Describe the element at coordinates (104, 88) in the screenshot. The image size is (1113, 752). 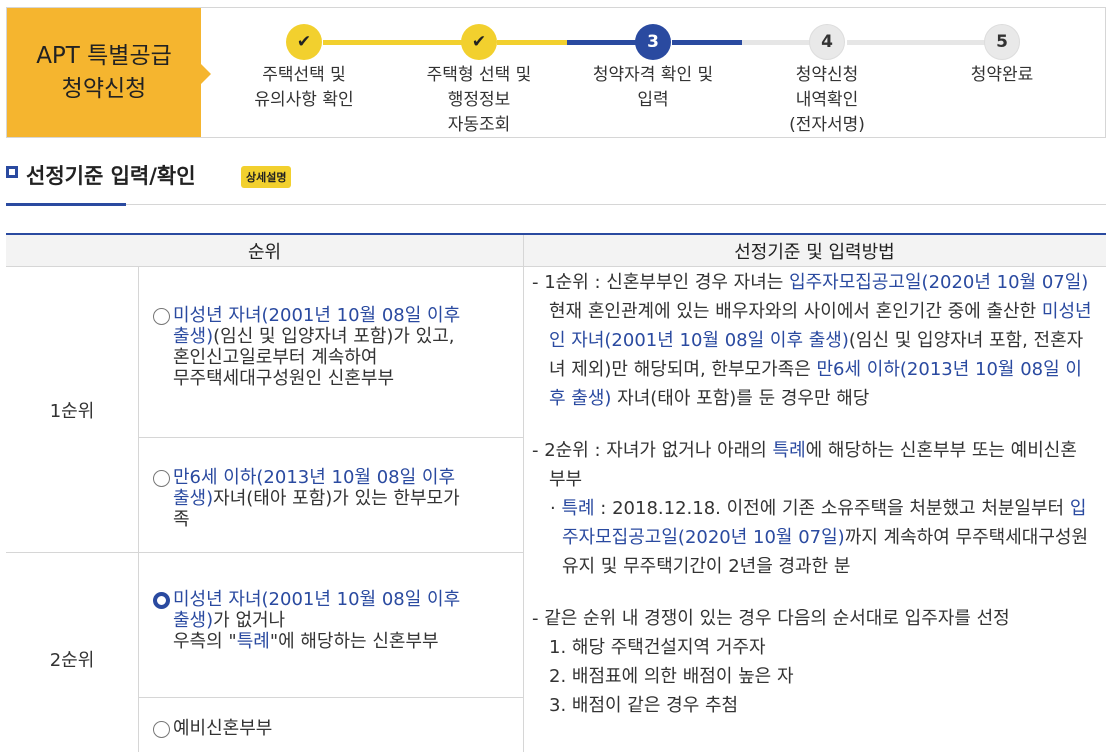
I see `stepper-title-line2: 청약신청` at that location.